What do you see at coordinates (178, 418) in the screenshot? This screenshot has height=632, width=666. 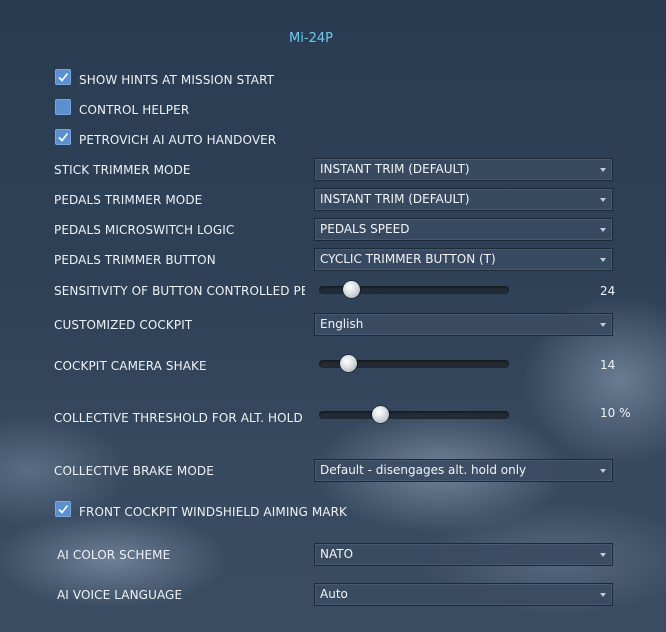 I see `collective-threshold-label: COLLECTIVE THRESHOLD FOR ALT. HOLD` at bounding box center [178, 418].